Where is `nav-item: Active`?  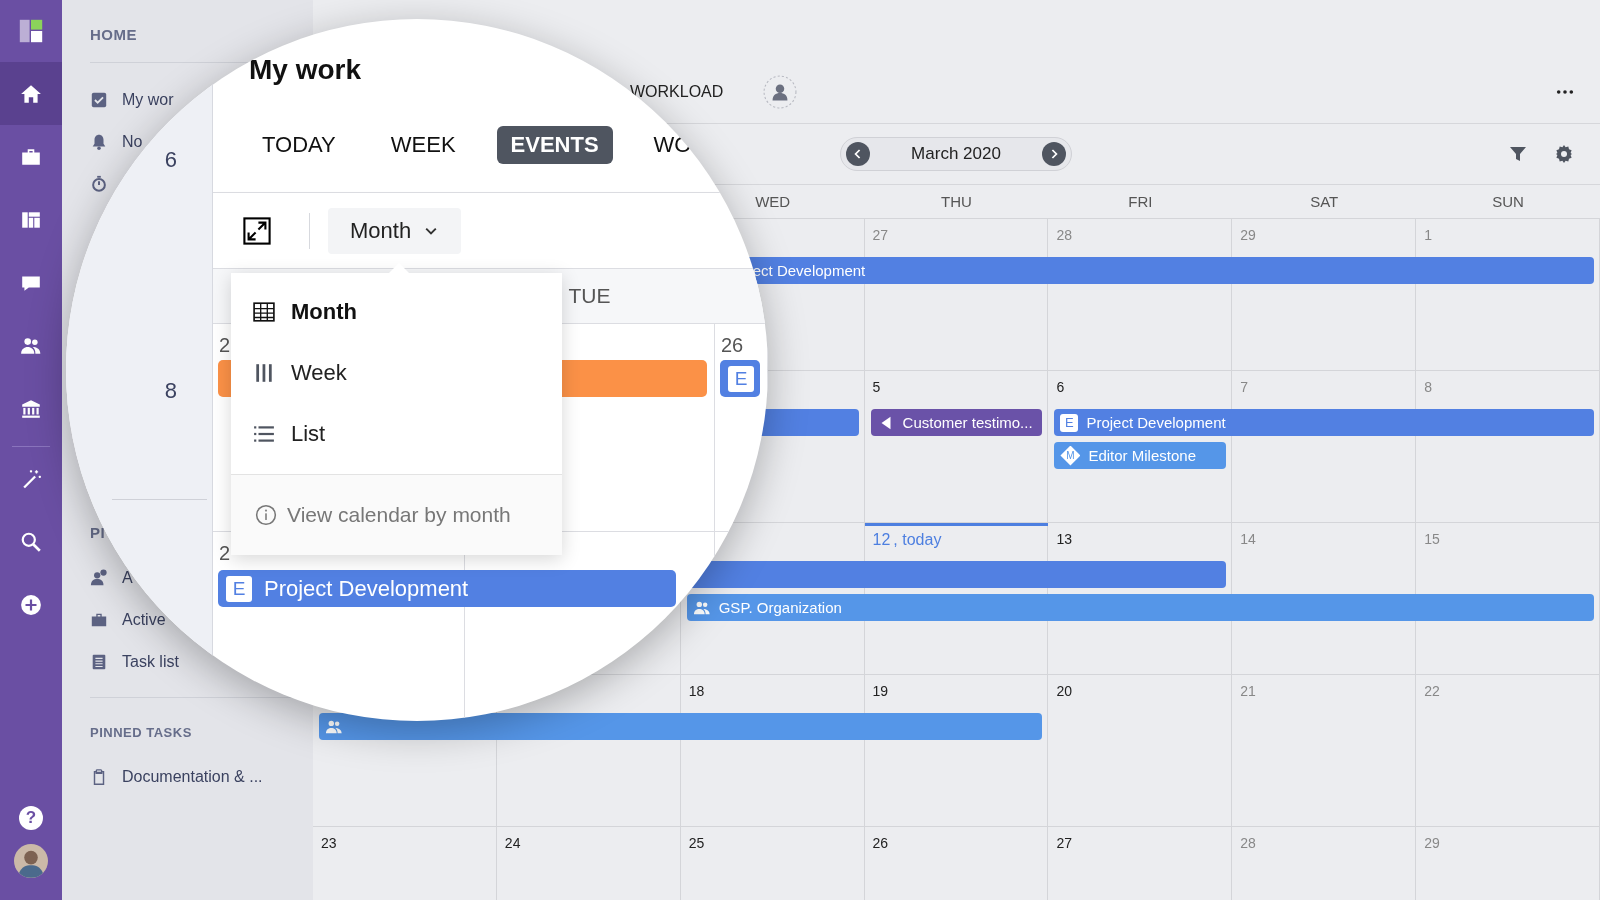 nav-item: Active is located at coordinates (144, 620).